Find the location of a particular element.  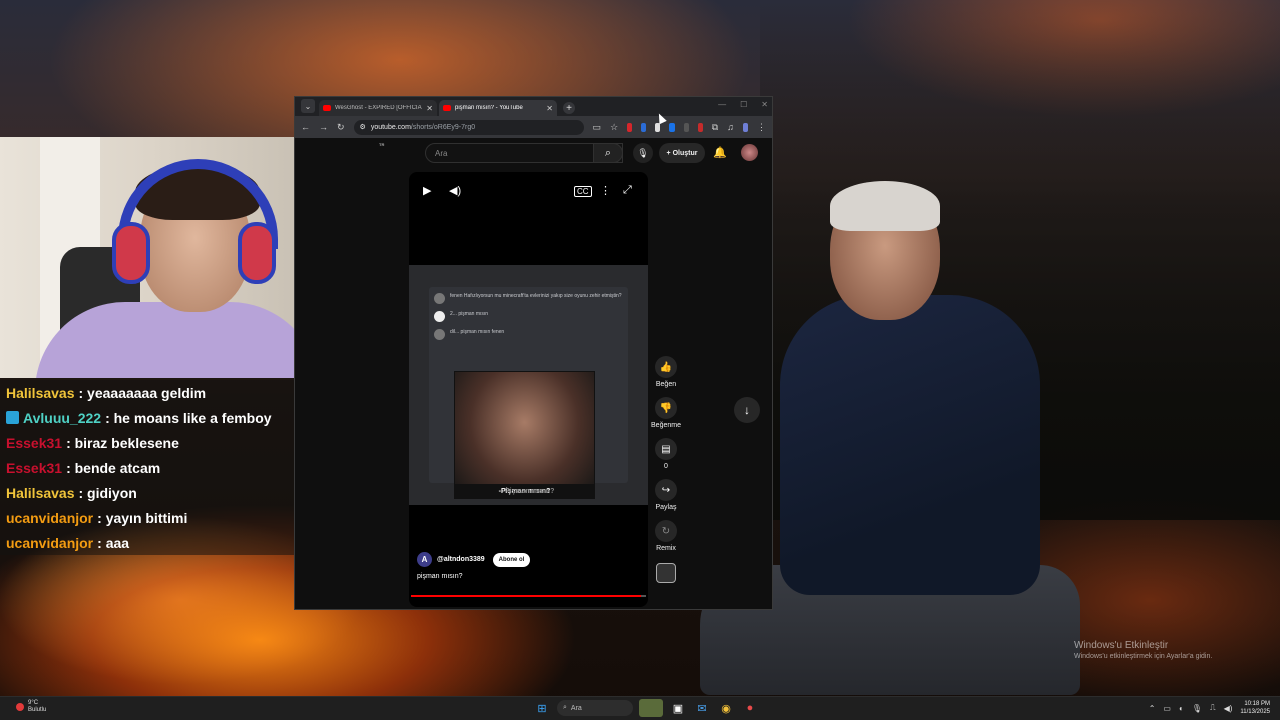

dislike-button: 👎 Beğenme is located at coordinates (666, 413).